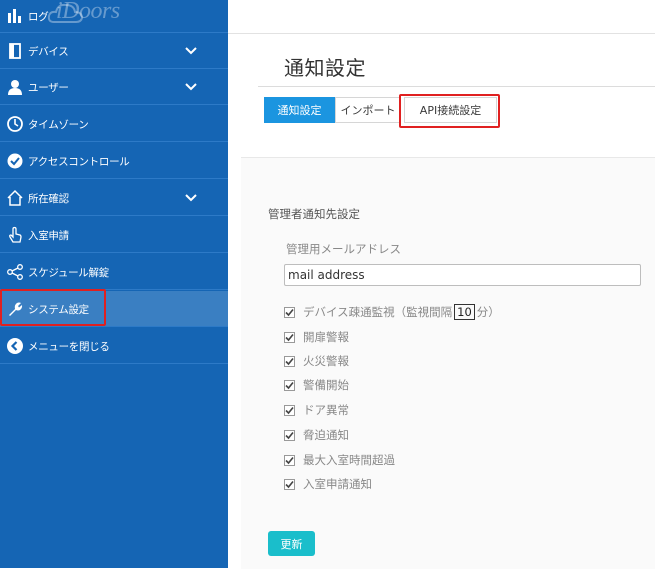 The height and width of the screenshot is (569, 655). I want to click on email-label: 管理用メールアドレス, so click(343, 249).